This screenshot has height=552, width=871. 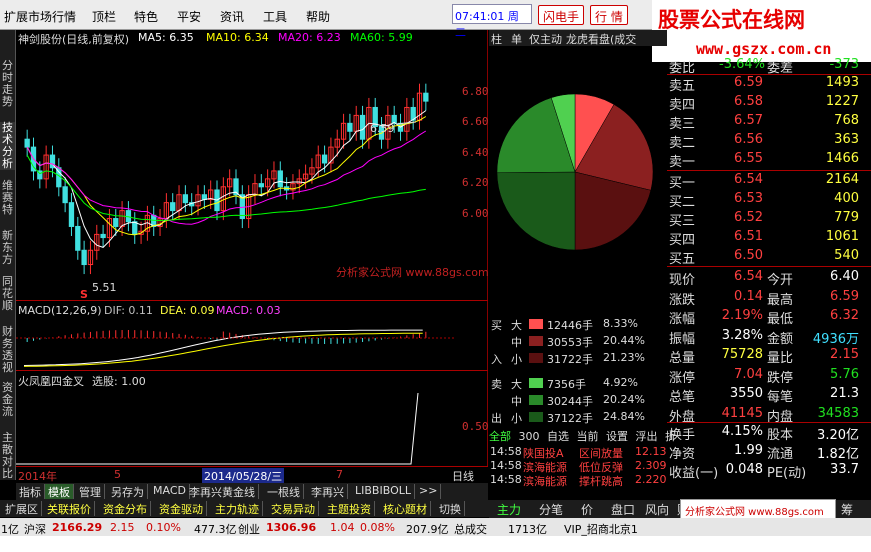 What do you see at coordinates (275, 16) in the screenshot?
I see `menu-tools: 工具` at bounding box center [275, 16].